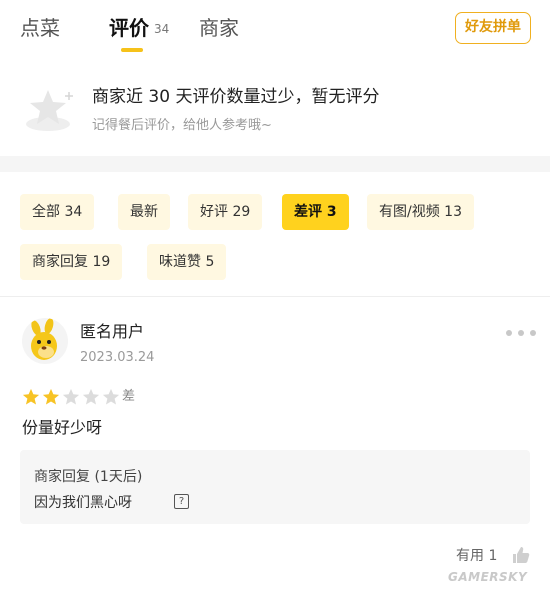  What do you see at coordinates (236, 97) in the screenshot?
I see `notice-title: 商家近 30 天评价数量过少，暂无评分` at bounding box center [236, 97].